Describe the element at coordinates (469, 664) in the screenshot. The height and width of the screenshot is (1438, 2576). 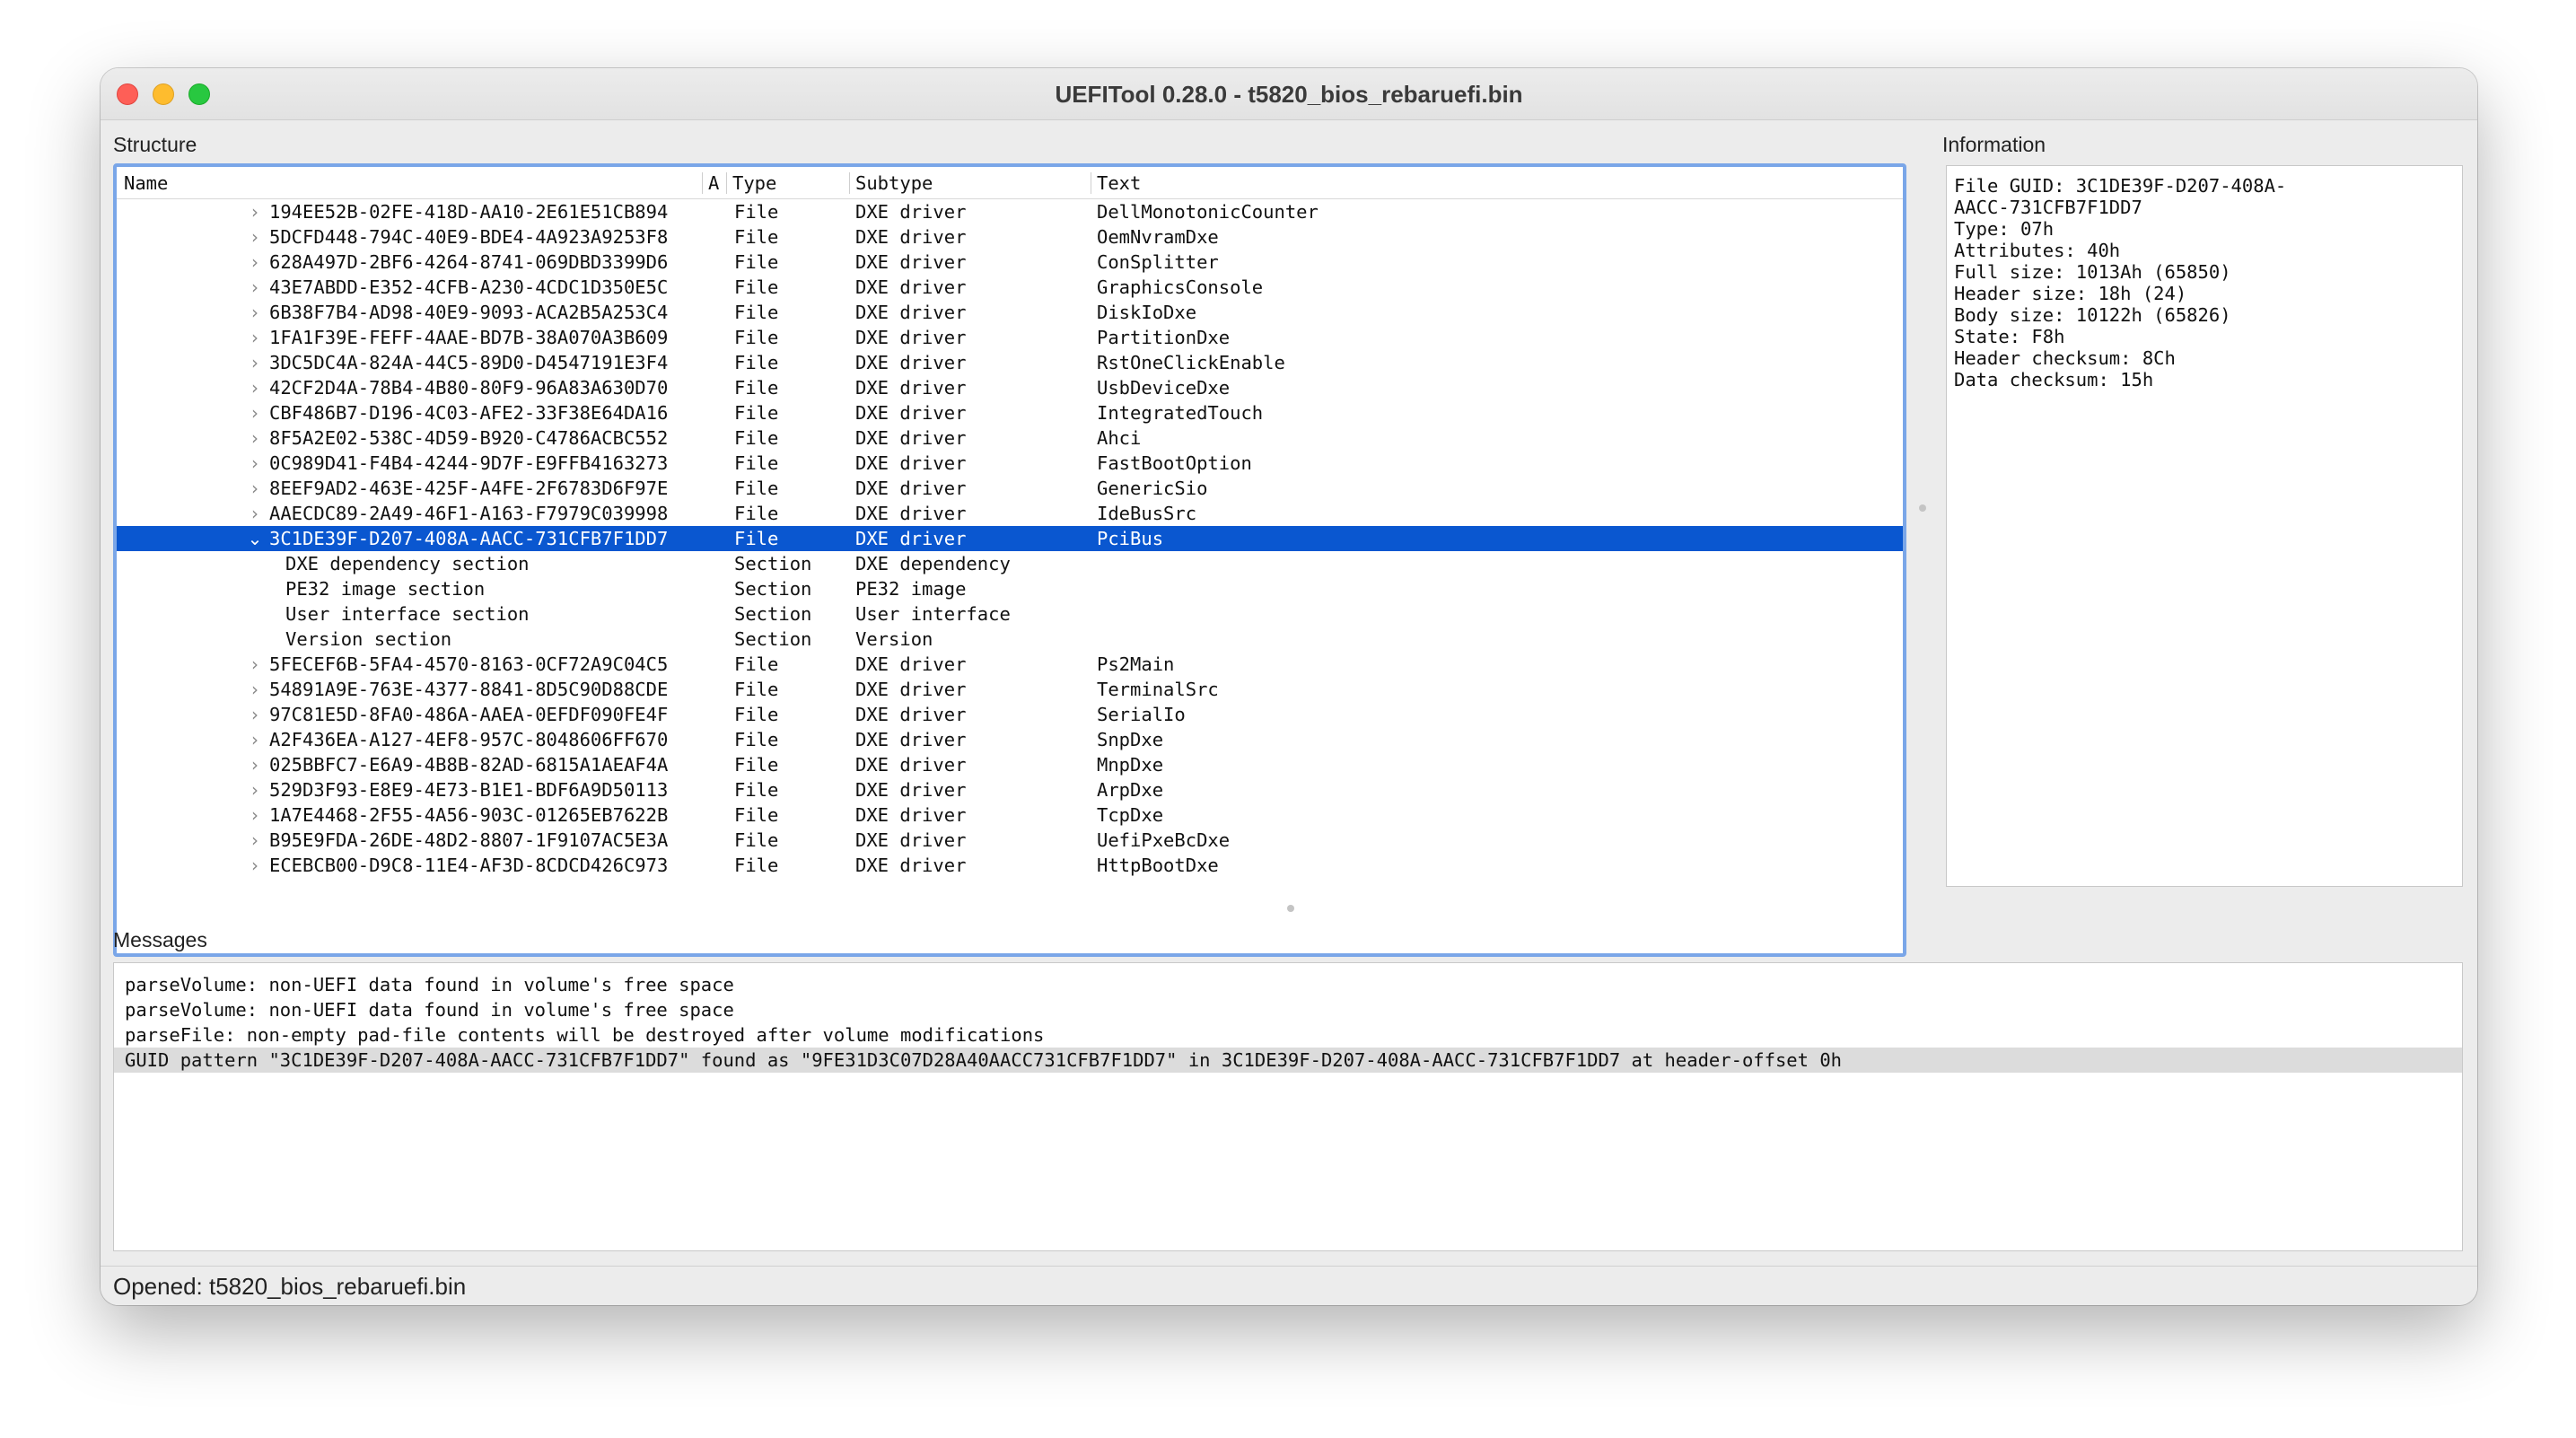
I see `tree-cell-name: 5FECEF6B-5FA4-4570-8163-0CF72A9C04C5` at that location.